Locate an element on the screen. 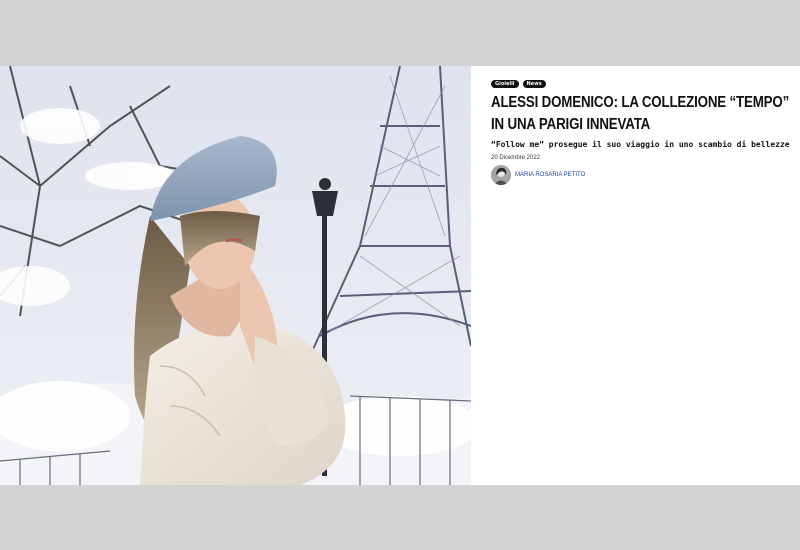  article-tags: Gioielli News is located at coordinates (641, 84).